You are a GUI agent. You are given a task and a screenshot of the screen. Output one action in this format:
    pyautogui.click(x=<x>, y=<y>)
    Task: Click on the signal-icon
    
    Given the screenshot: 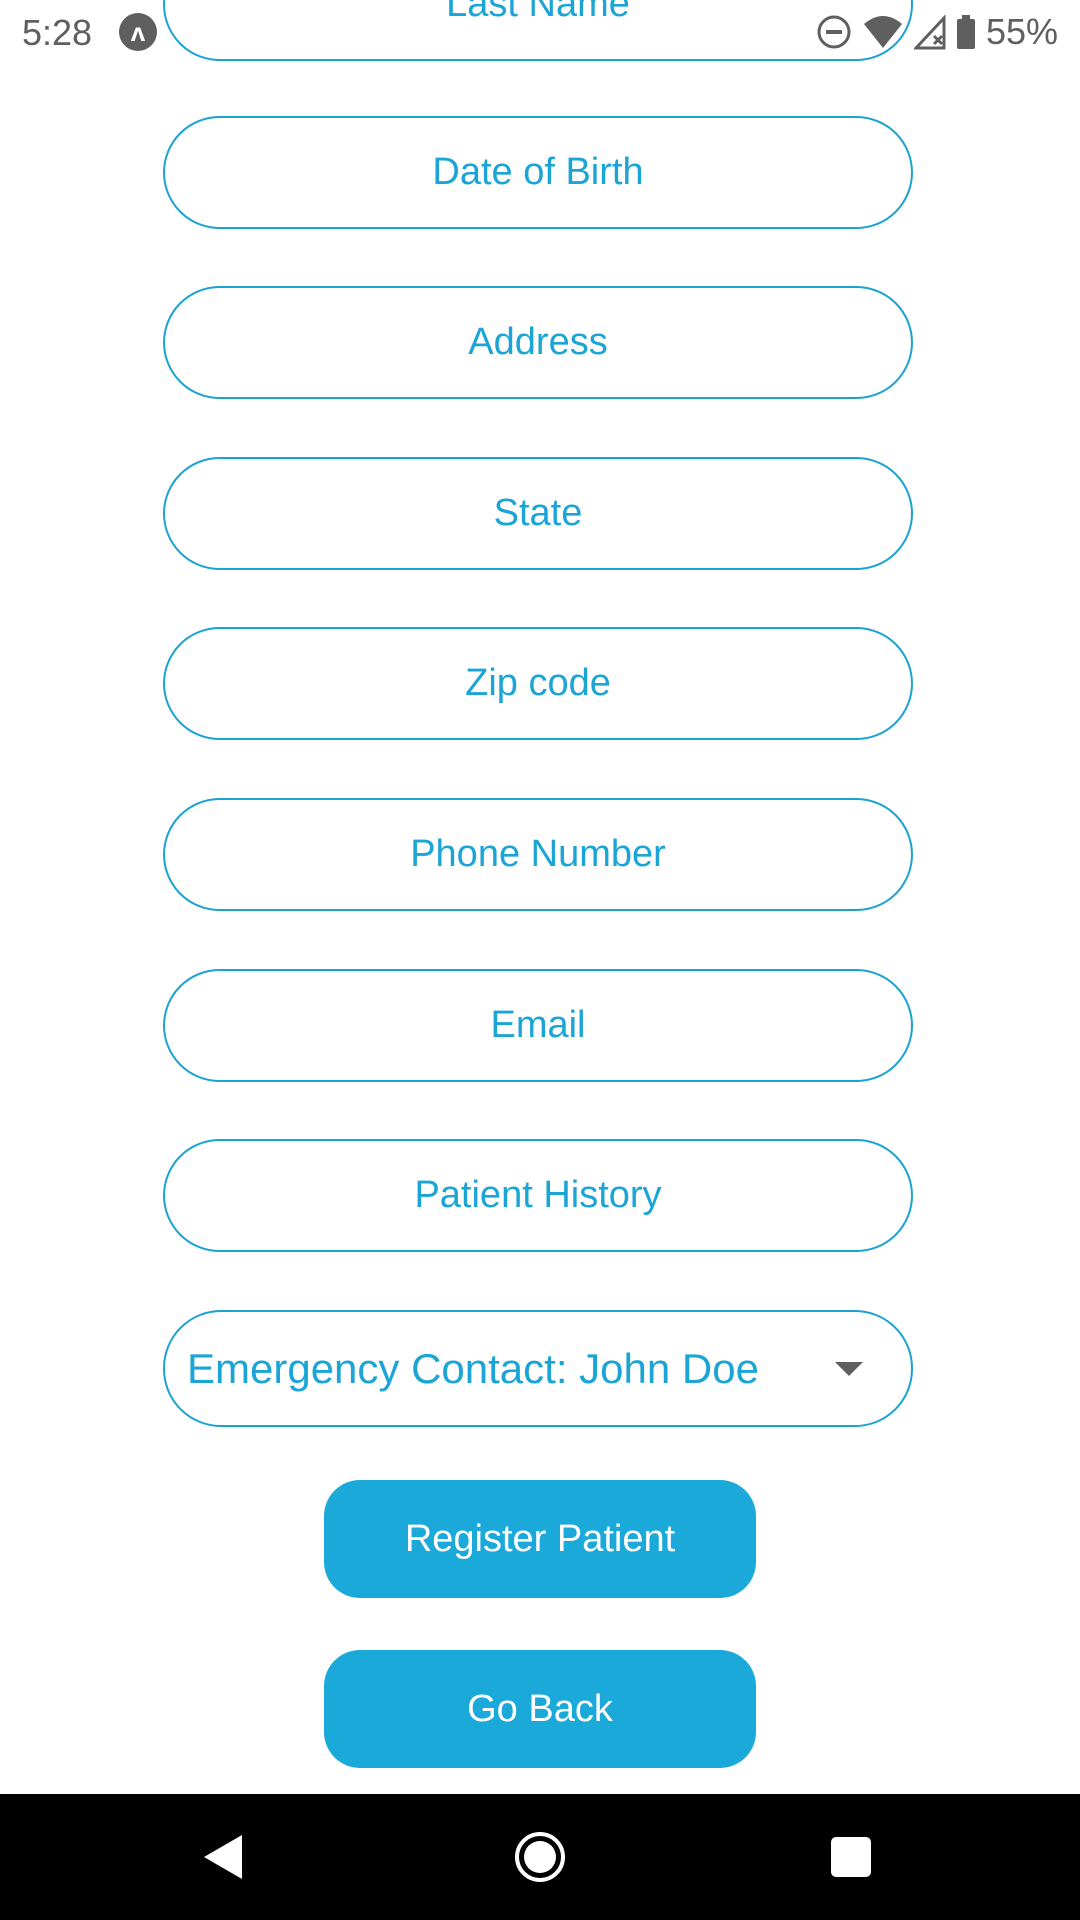 What is the action you would take?
    pyautogui.click(x=929, y=32)
    